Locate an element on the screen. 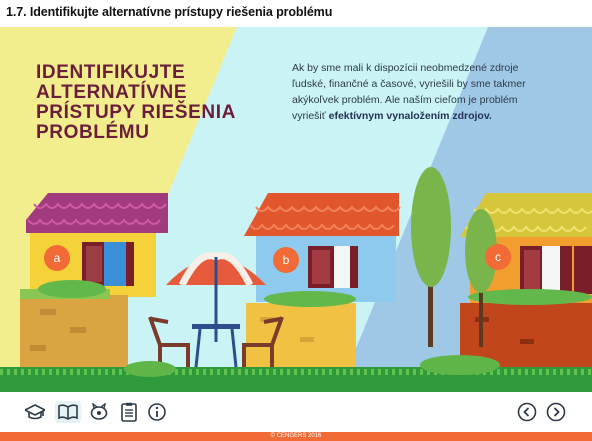 The image size is (592, 441). bottom-toolbar is located at coordinates (296, 412).